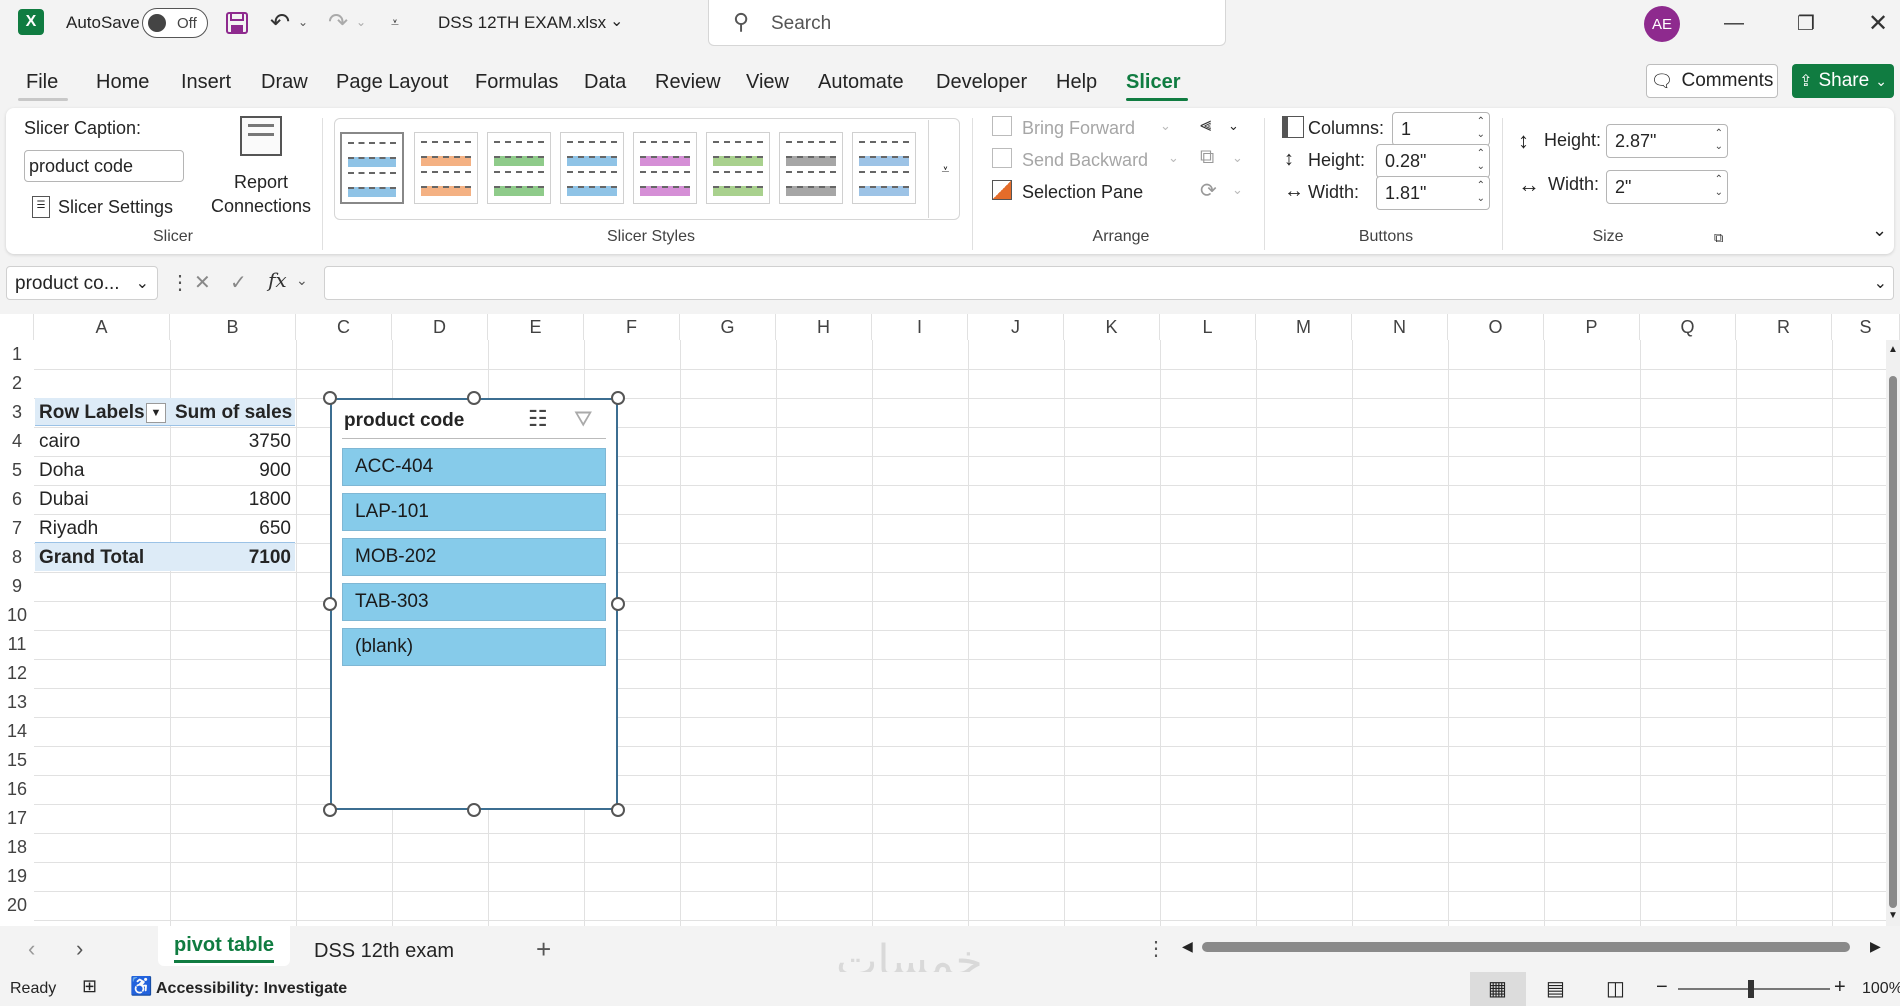 Image resolution: width=1900 pixels, height=1006 pixels. What do you see at coordinates (17, 905) in the screenshot?
I see `row-header: 20` at bounding box center [17, 905].